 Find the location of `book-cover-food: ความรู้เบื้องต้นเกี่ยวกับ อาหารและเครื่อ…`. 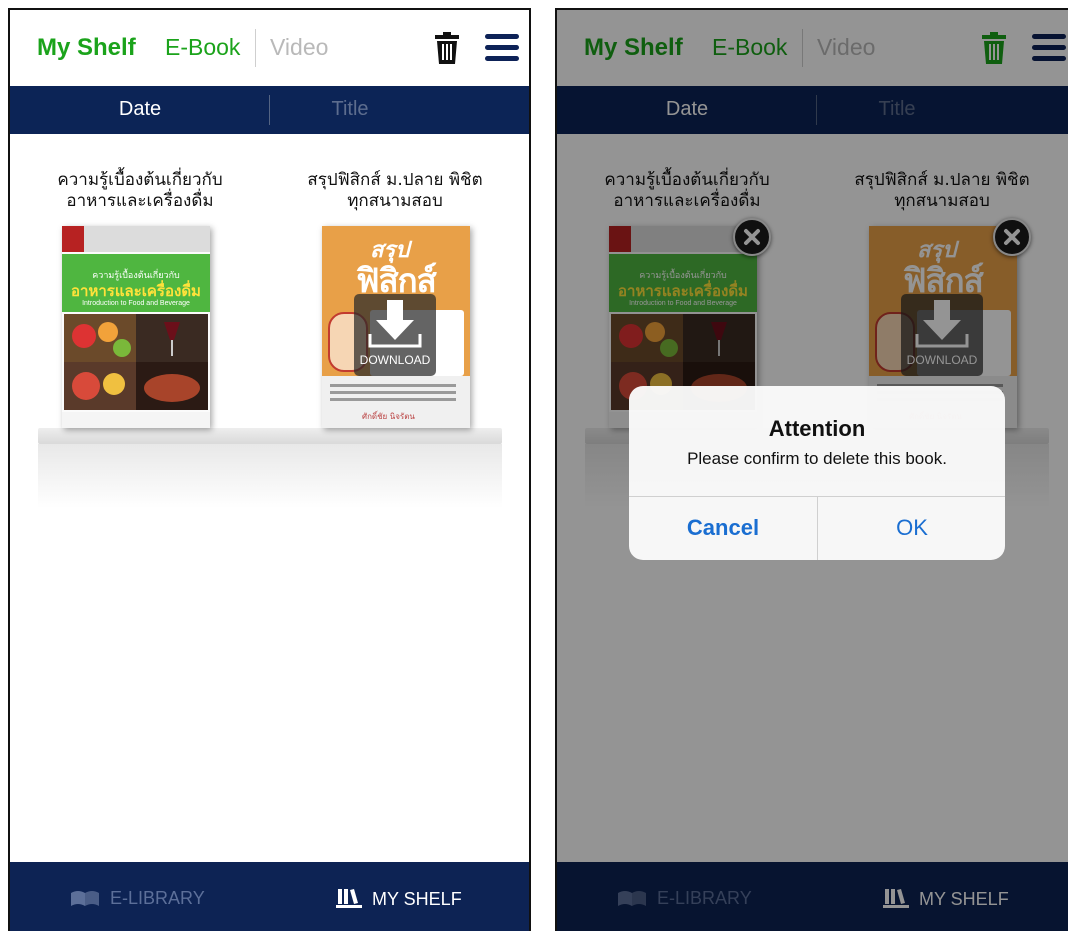

book-cover-food: ความรู้เบื้องต้นเกี่ยวกับ อาหารและเครื่อ… is located at coordinates (136, 327).